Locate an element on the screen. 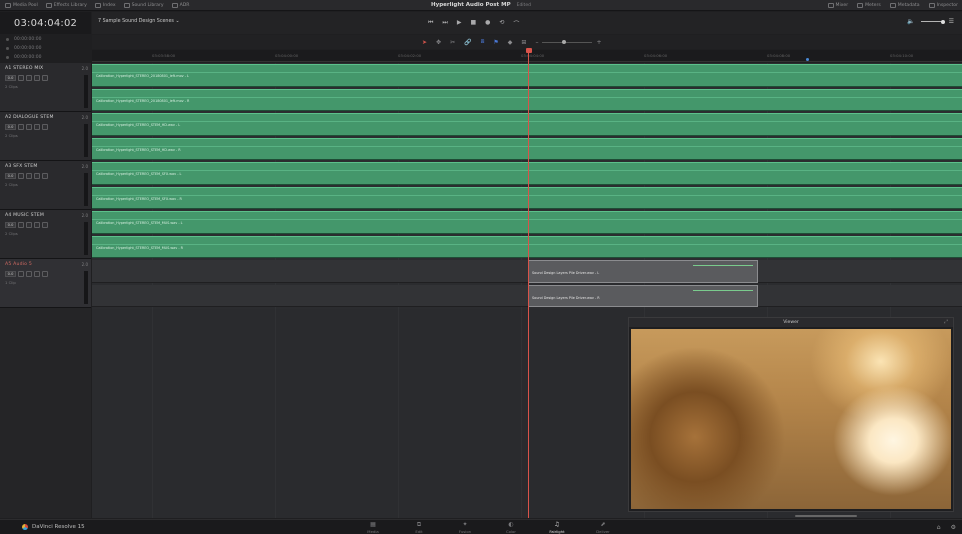 The width and height of the screenshot is (962, 534). track-label: Audio 5 is located at coordinates (22, 264).